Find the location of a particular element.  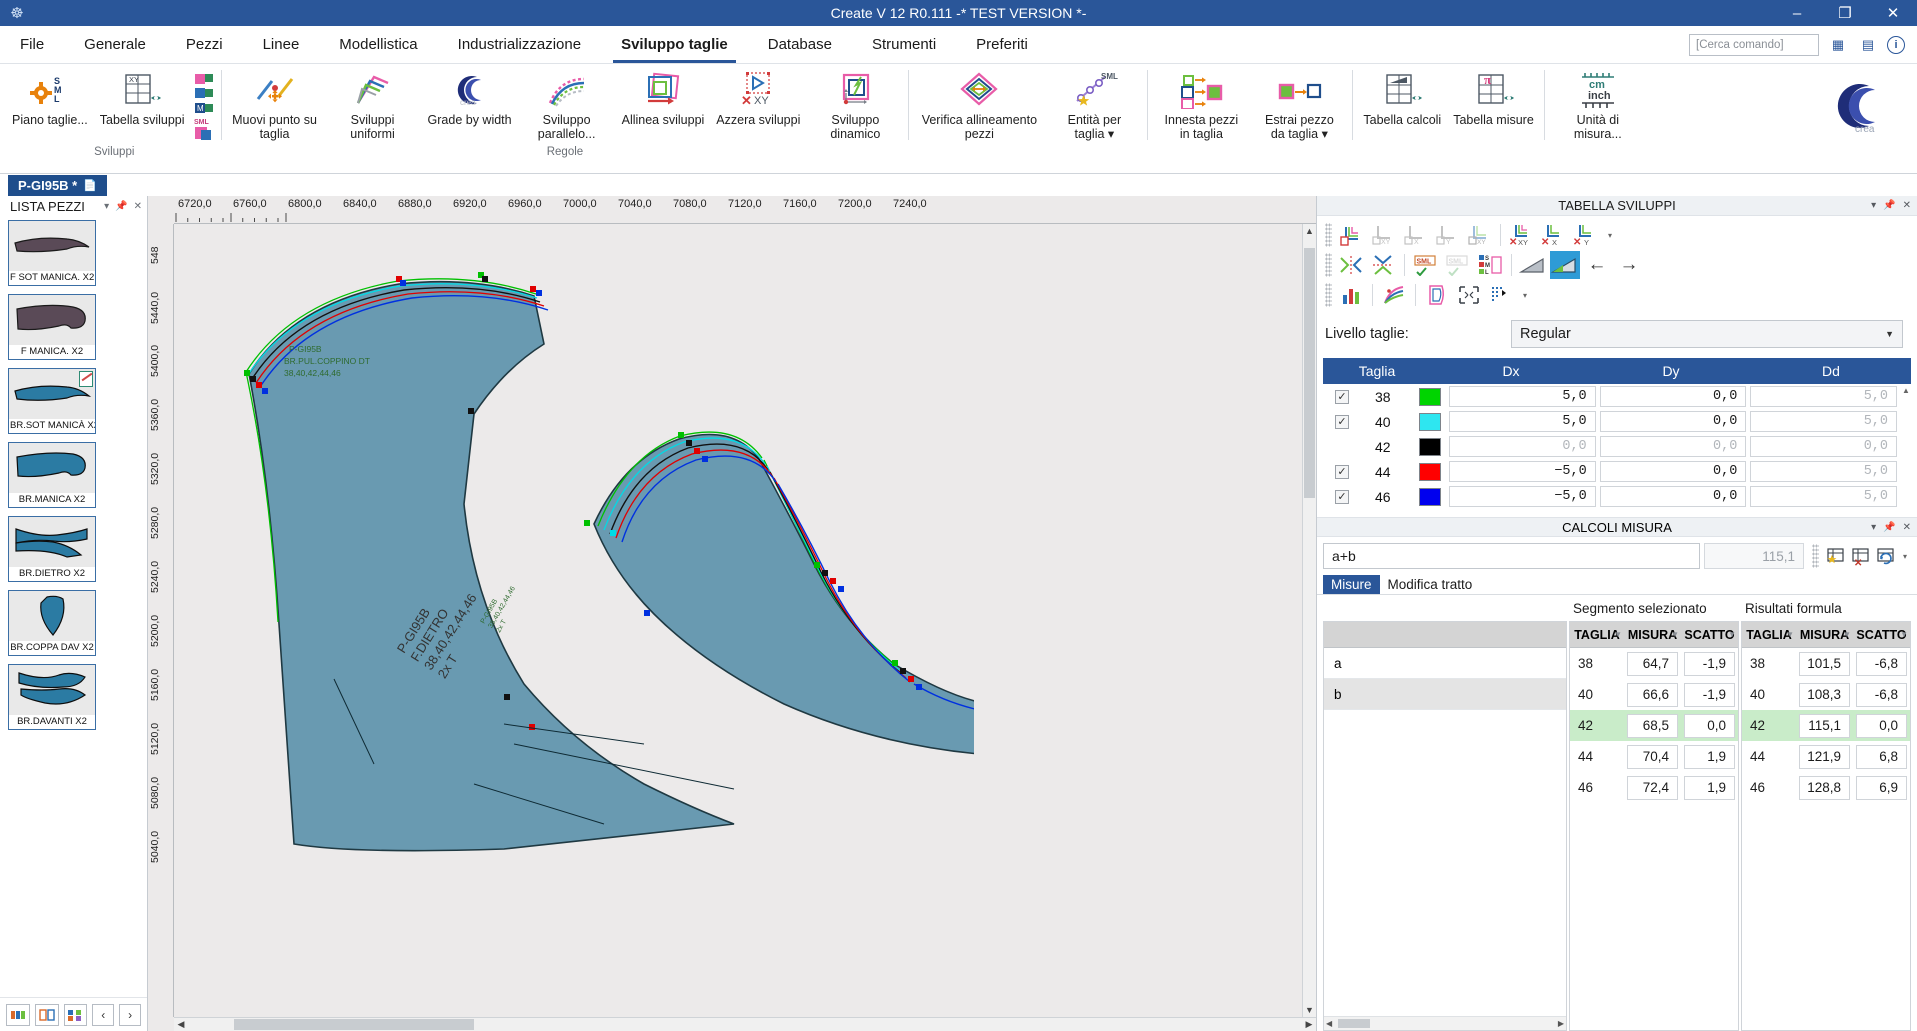

table-row: ✓ 38 5,0 0,0 5,0 ▲ is located at coordinates (1617, 396).